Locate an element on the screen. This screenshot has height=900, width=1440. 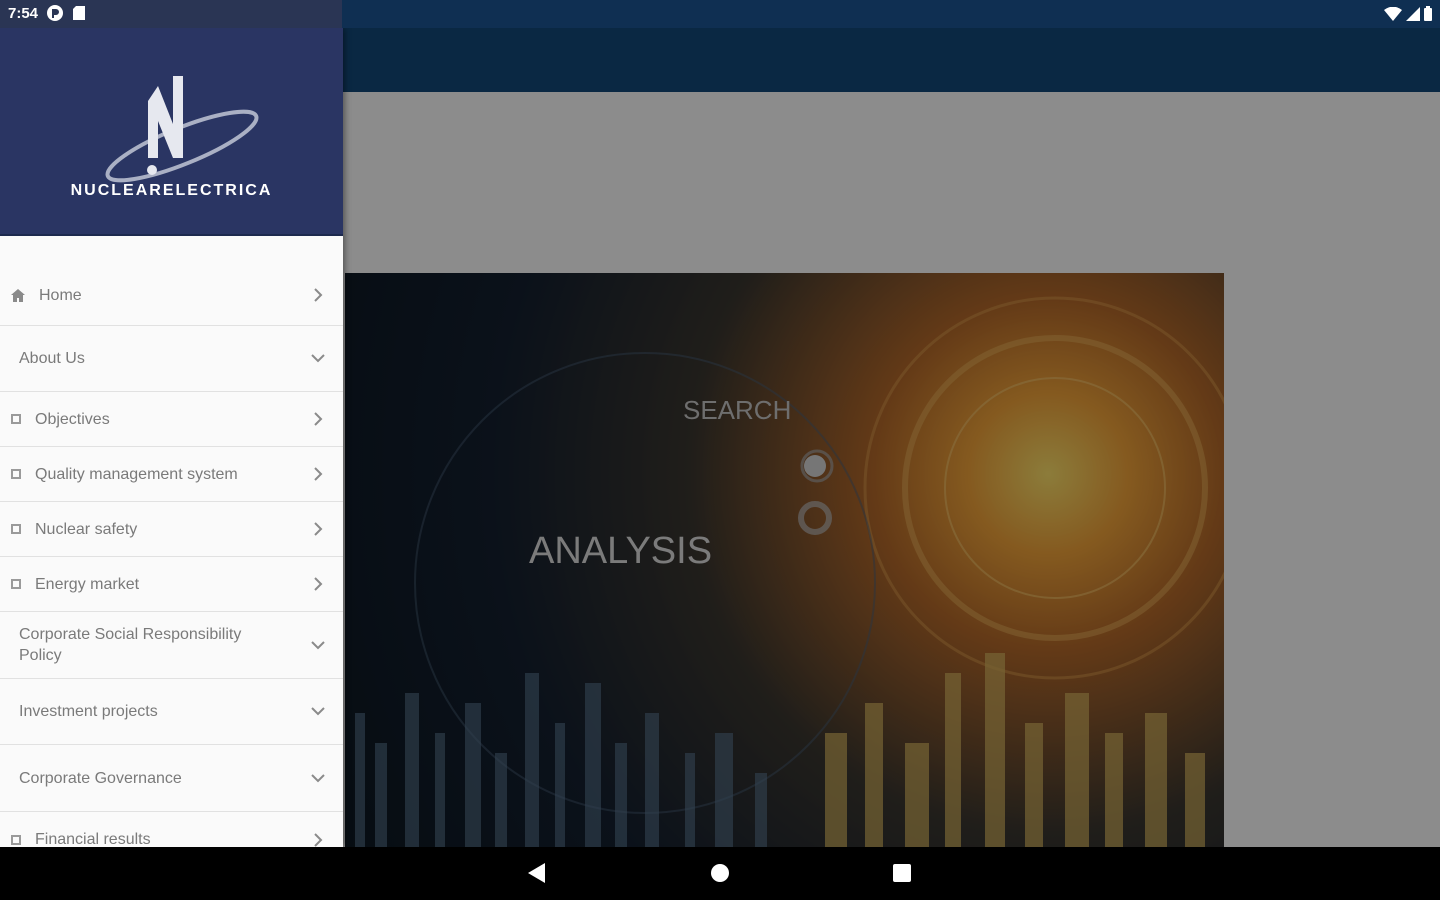
menu-item-objectives: Objectives is located at coordinates (171, 419).